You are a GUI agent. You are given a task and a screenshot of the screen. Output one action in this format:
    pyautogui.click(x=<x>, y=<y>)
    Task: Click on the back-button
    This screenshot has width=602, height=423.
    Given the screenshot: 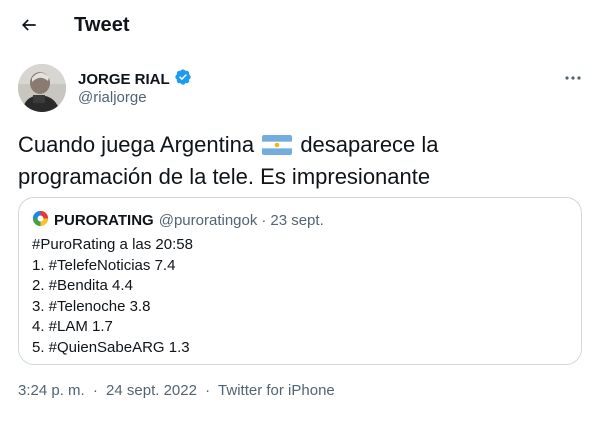 What is the action you would take?
    pyautogui.click(x=29, y=27)
    